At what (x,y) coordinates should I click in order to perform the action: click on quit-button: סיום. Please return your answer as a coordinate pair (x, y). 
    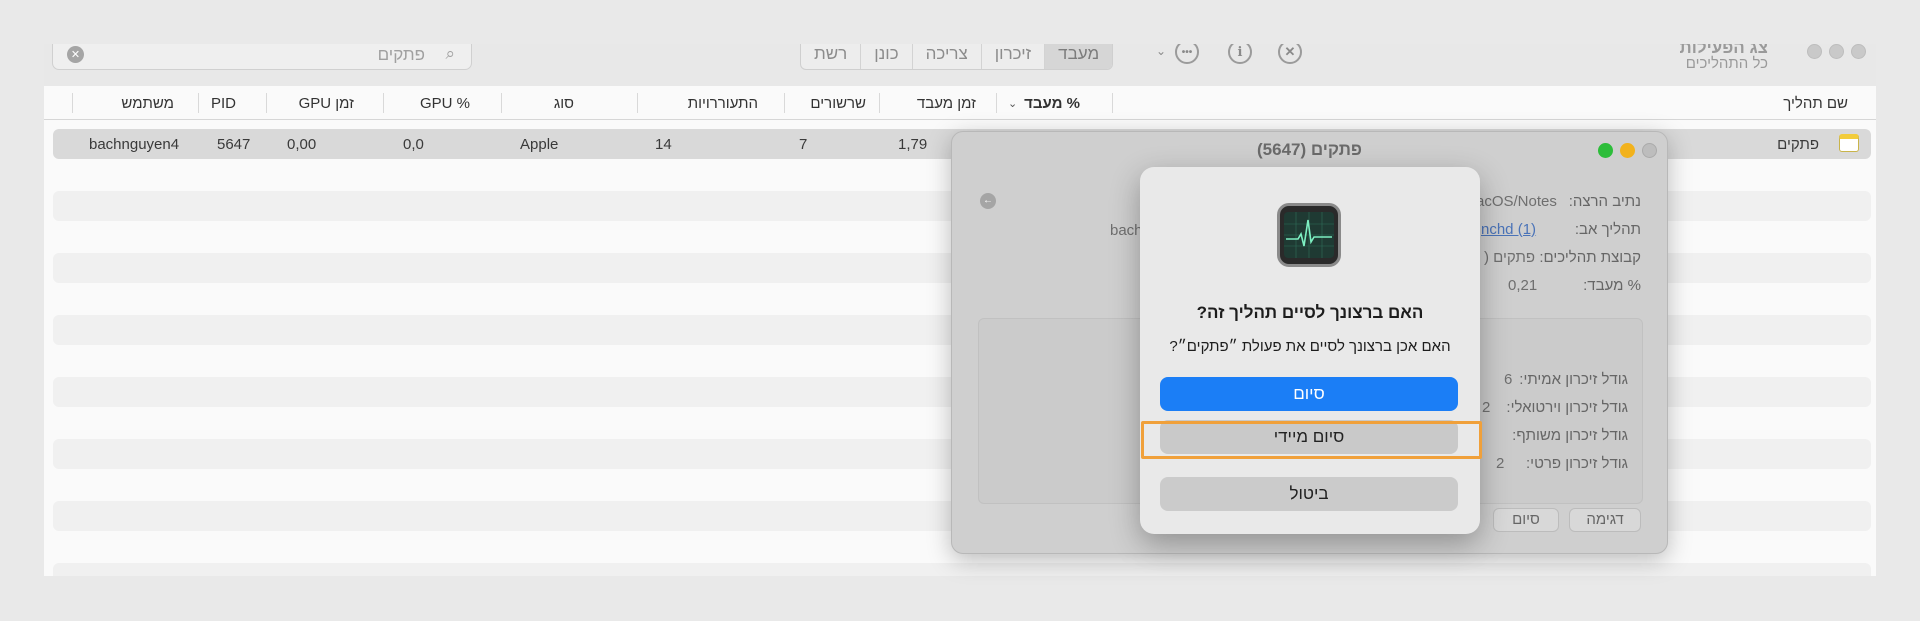
    Looking at the image, I should click on (1309, 394).